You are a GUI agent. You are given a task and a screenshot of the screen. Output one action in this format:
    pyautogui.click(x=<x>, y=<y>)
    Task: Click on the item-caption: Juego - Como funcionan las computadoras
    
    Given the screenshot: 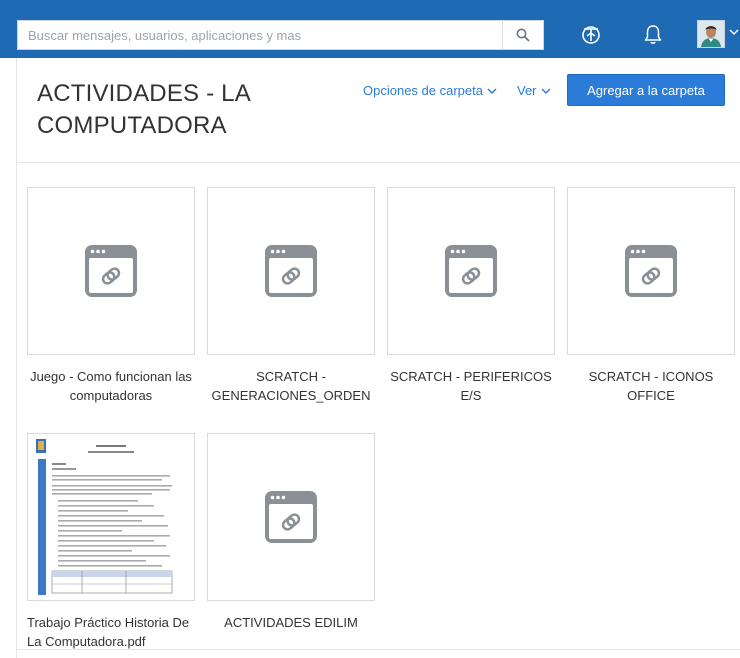 What is the action you would take?
    pyautogui.click(x=111, y=386)
    